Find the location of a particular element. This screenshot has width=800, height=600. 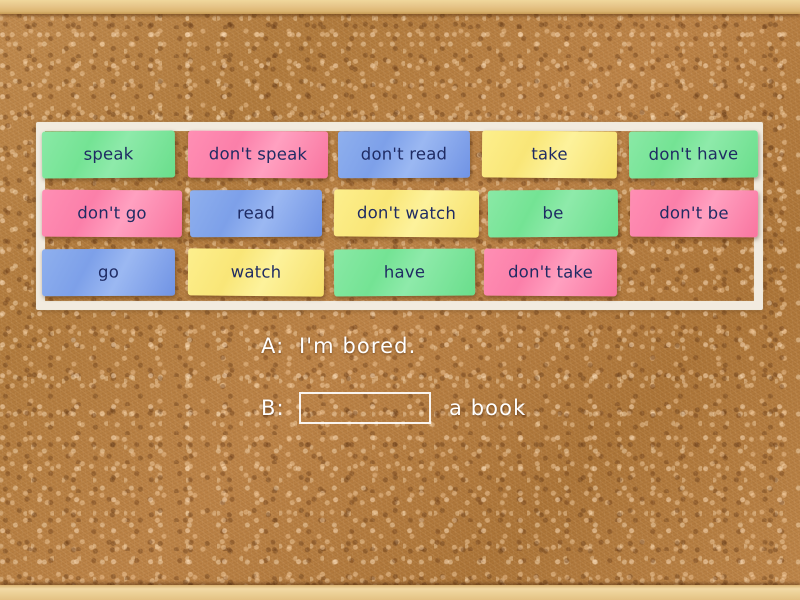

word-card: don't go is located at coordinates (112, 213).